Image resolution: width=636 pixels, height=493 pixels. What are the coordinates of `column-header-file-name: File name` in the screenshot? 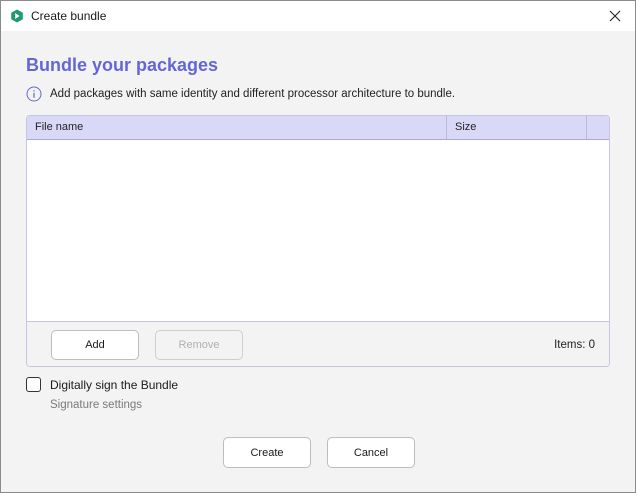 It's located at (237, 127).